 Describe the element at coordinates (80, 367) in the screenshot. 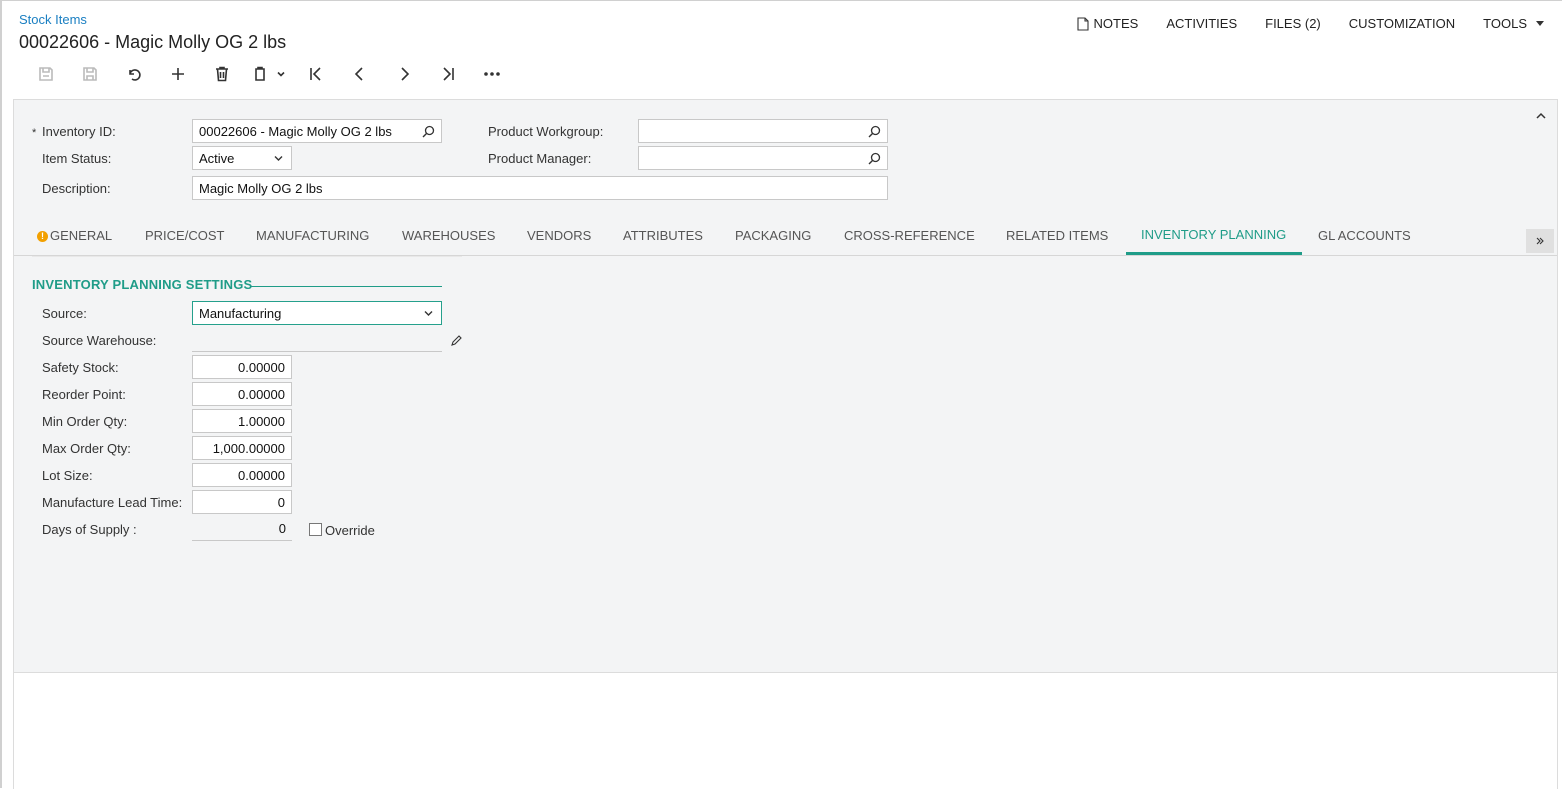

I see `safety-stock-label: Safety Stock:` at that location.